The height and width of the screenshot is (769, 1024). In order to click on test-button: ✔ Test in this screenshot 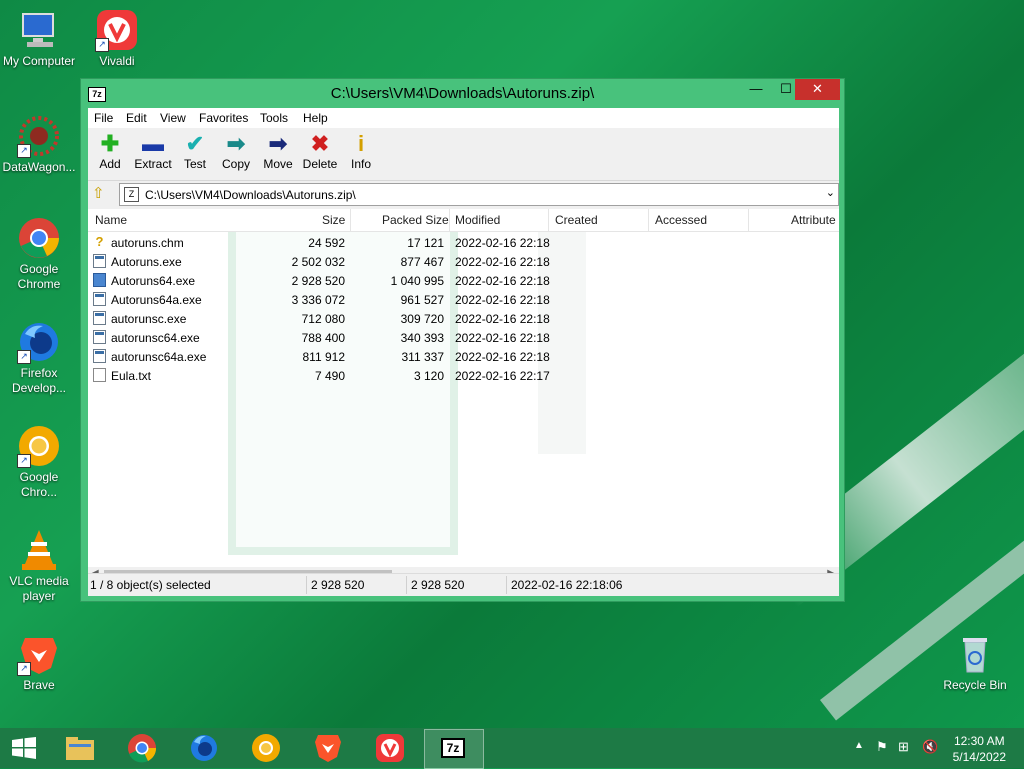, I will do `click(195, 151)`.